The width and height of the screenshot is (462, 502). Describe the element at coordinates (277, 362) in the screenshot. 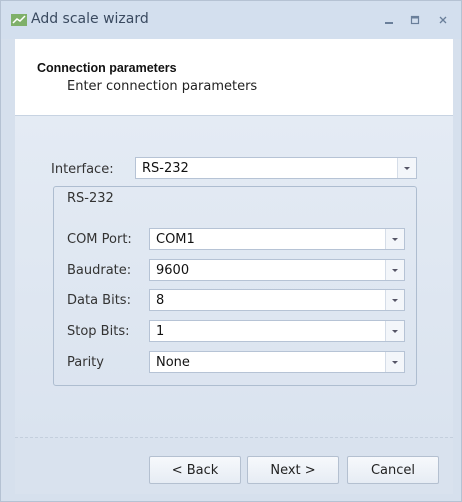

I see `parity-select: None` at that location.